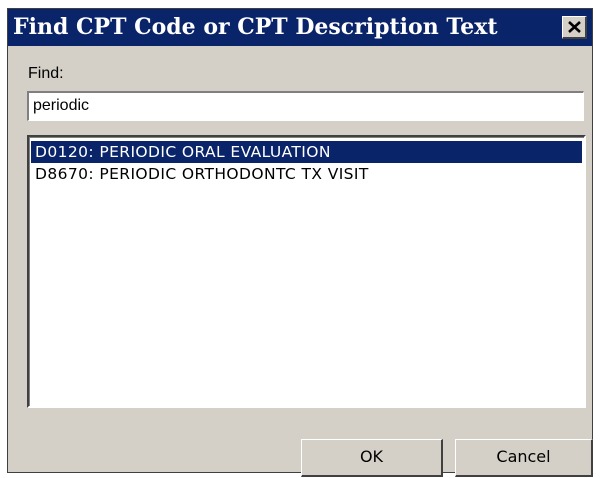  What do you see at coordinates (305, 106) in the screenshot?
I see `find-input: periodic` at bounding box center [305, 106].